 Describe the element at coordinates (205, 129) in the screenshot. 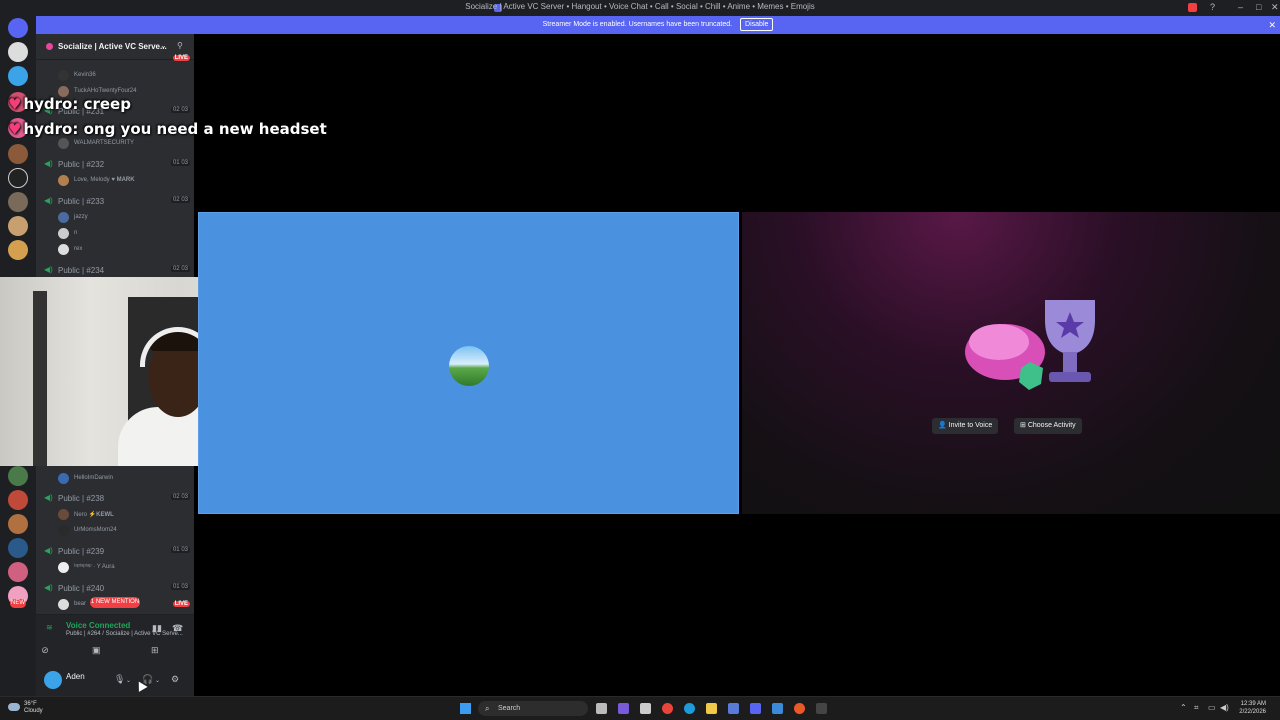

I see `chat-text: ong you need a new headset` at that location.